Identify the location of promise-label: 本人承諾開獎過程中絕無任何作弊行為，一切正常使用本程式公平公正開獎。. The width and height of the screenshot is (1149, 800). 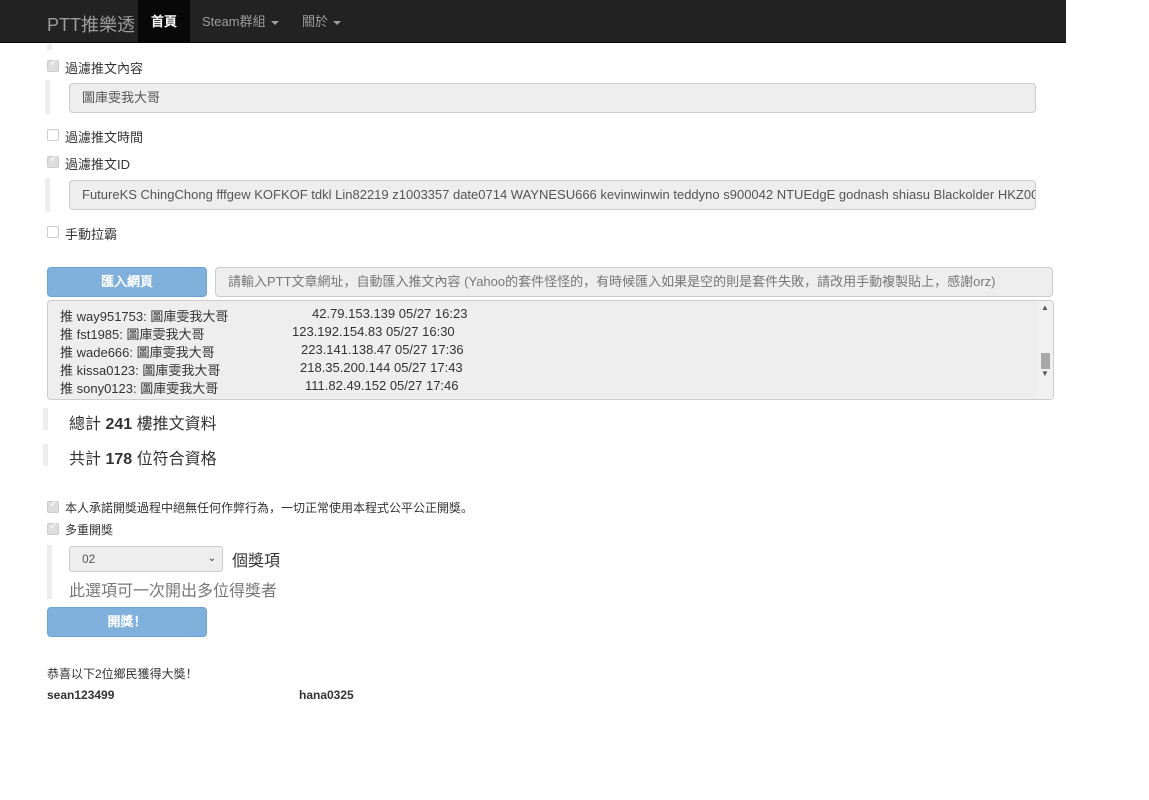
(269, 508).